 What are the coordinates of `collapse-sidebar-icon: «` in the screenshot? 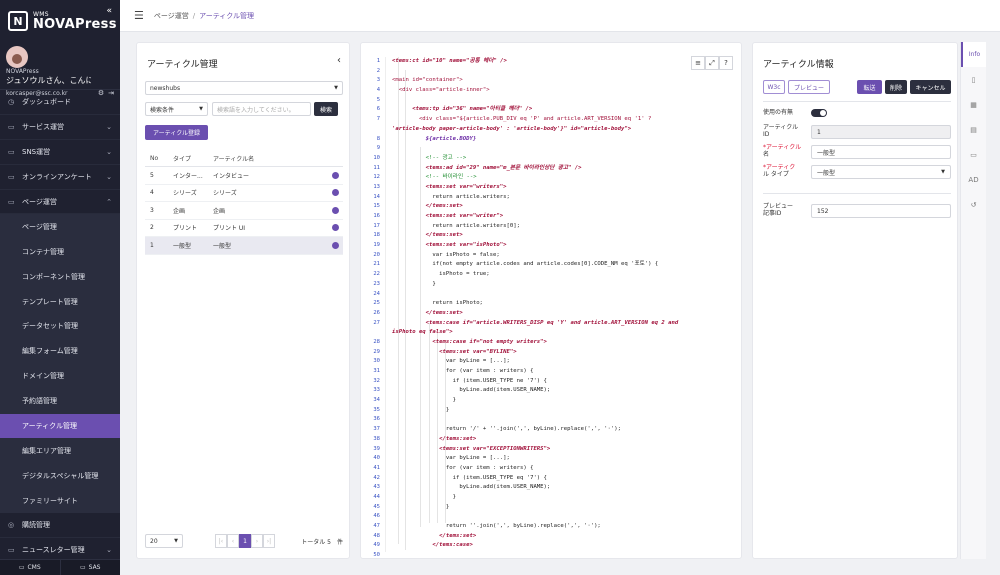 It's located at (109, 11).